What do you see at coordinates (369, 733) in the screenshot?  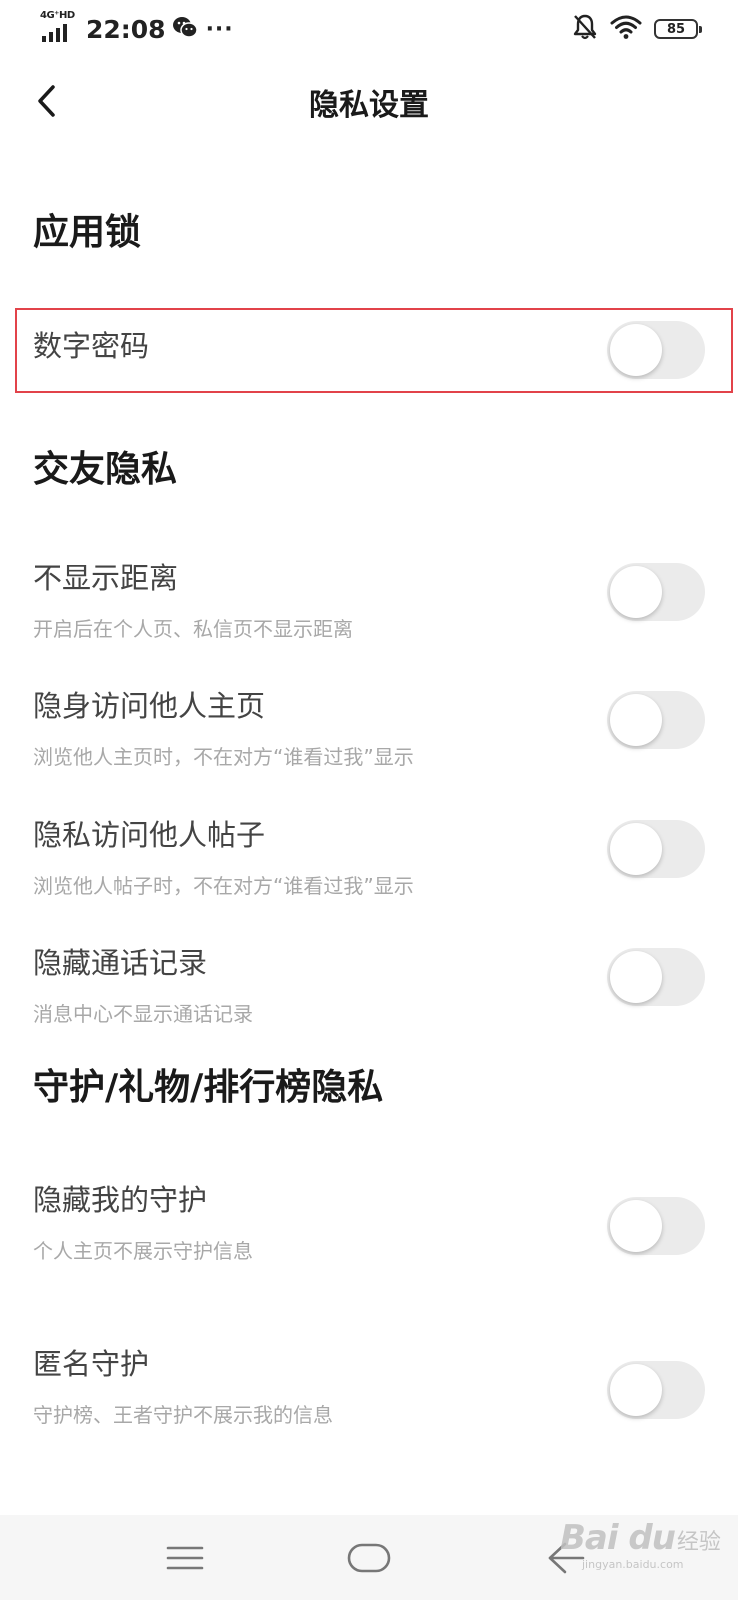 I see `setting-row-invisible-visit-profile: 隐身访问他人主页 浏览他人主页时，不在对方“谁看过我”显示` at bounding box center [369, 733].